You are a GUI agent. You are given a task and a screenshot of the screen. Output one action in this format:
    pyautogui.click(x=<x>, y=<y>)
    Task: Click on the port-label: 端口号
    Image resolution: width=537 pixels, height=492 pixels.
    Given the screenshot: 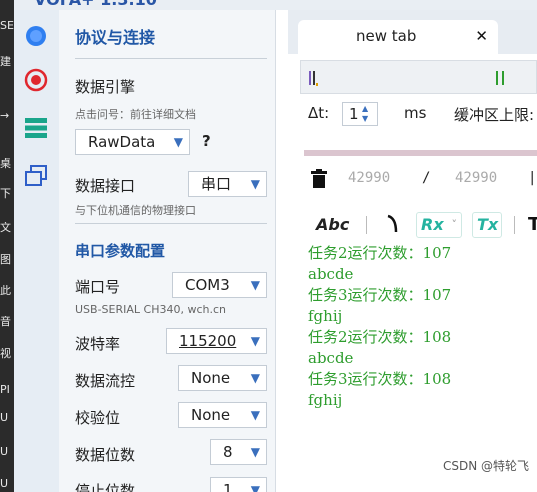 What is the action you would take?
    pyautogui.click(x=98, y=287)
    